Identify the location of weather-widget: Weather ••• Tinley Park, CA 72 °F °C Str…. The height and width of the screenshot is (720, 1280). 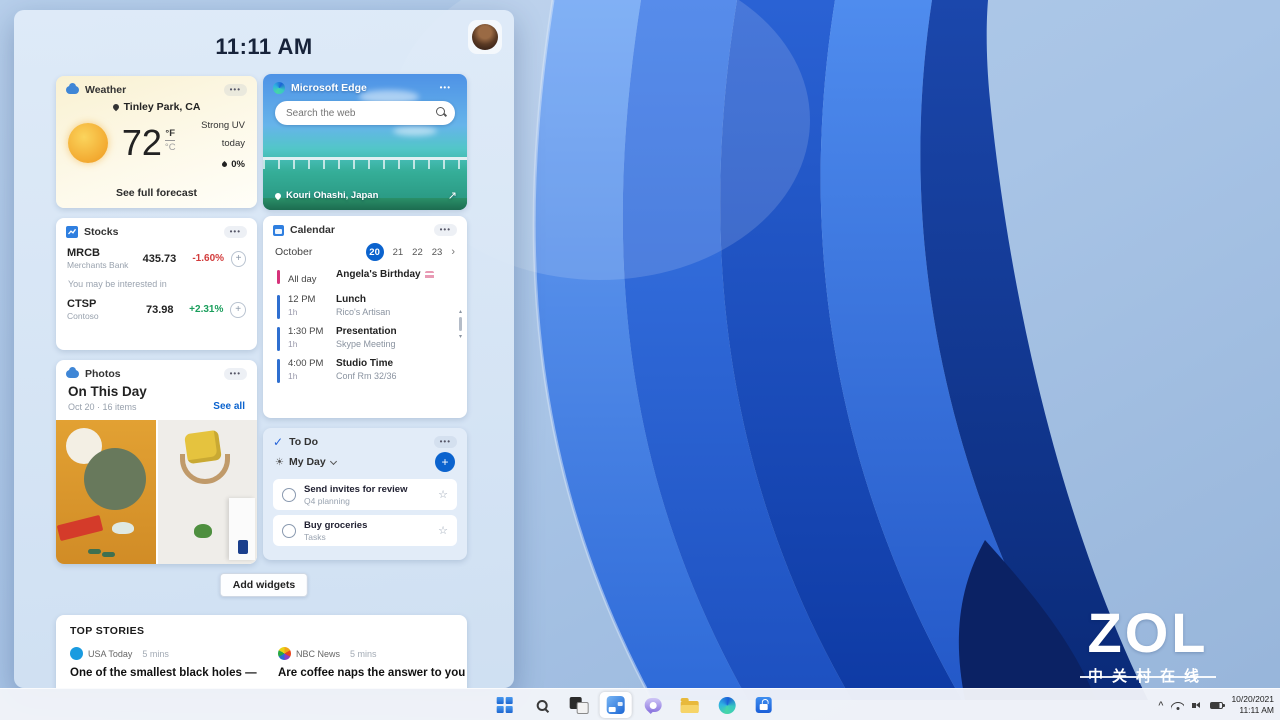
(156, 142).